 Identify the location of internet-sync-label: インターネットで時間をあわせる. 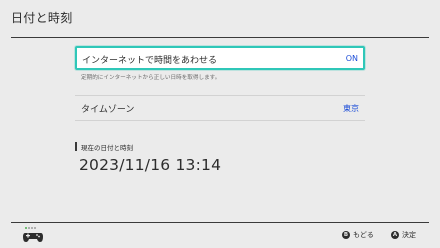
(150, 61).